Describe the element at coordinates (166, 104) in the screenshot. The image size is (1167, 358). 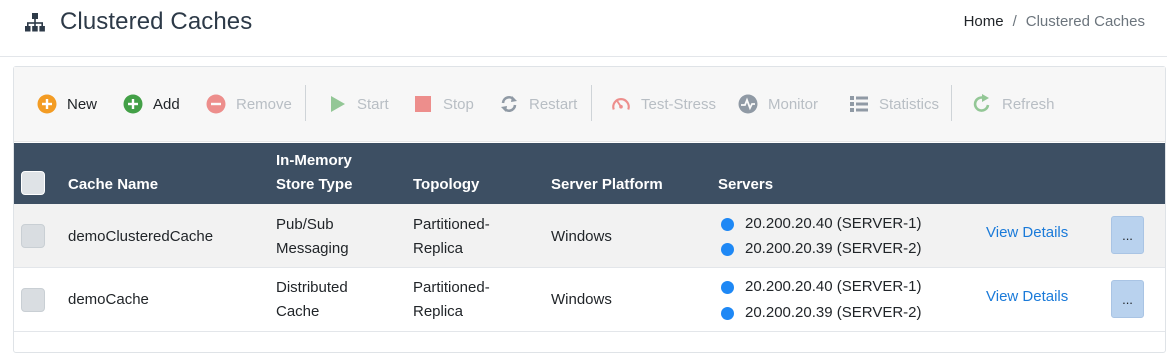
I see `add-button-label: Add` at that location.